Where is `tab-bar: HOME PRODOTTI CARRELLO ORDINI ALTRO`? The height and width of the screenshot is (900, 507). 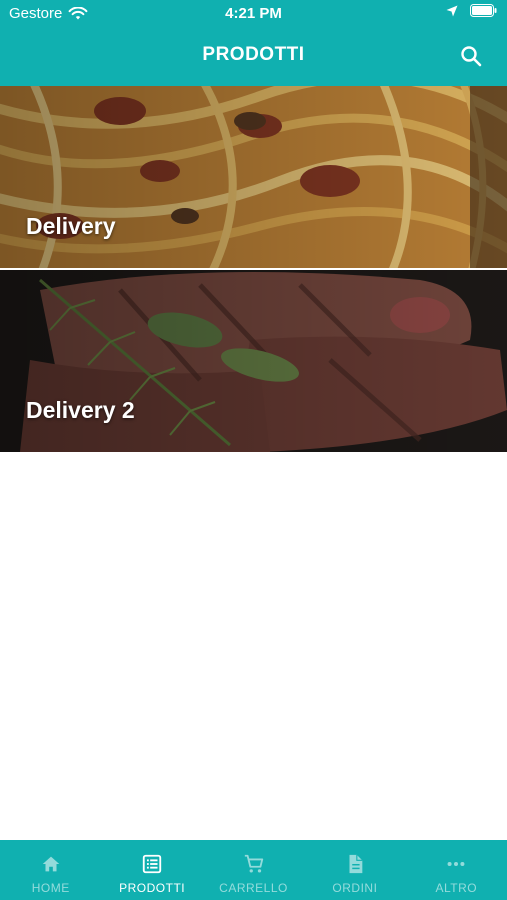 tab-bar: HOME PRODOTTI CARRELLO ORDINI ALTRO is located at coordinates (253, 870).